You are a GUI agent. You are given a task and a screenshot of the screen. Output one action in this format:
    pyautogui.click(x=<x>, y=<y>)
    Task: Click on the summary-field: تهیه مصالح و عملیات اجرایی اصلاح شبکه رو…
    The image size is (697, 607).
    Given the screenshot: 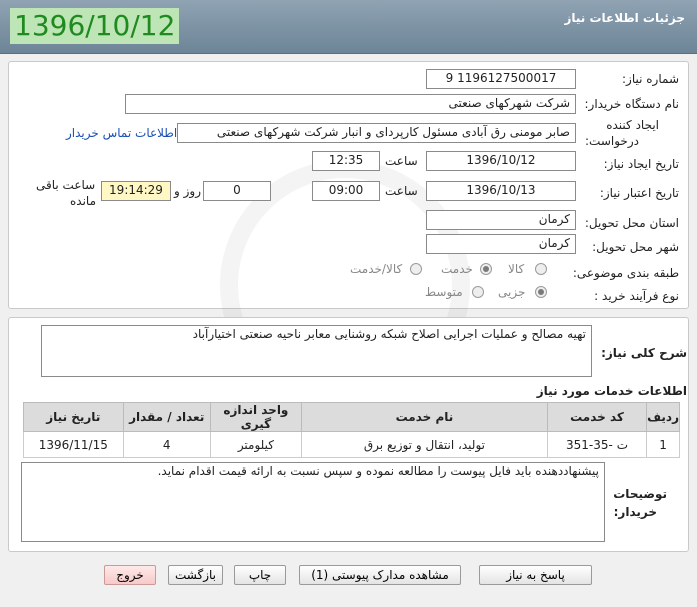 What is the action you would take?
    pyautogui.click(x=316, y=351)
    